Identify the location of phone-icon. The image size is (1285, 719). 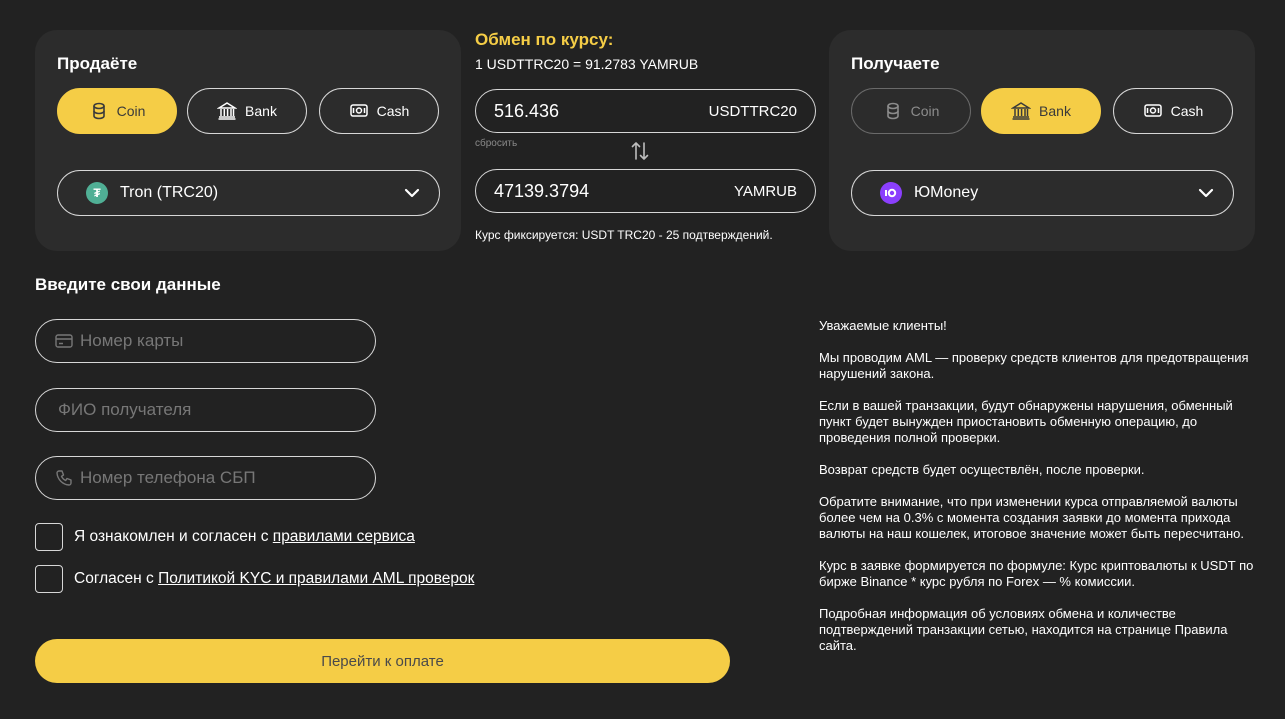
(64, 478).